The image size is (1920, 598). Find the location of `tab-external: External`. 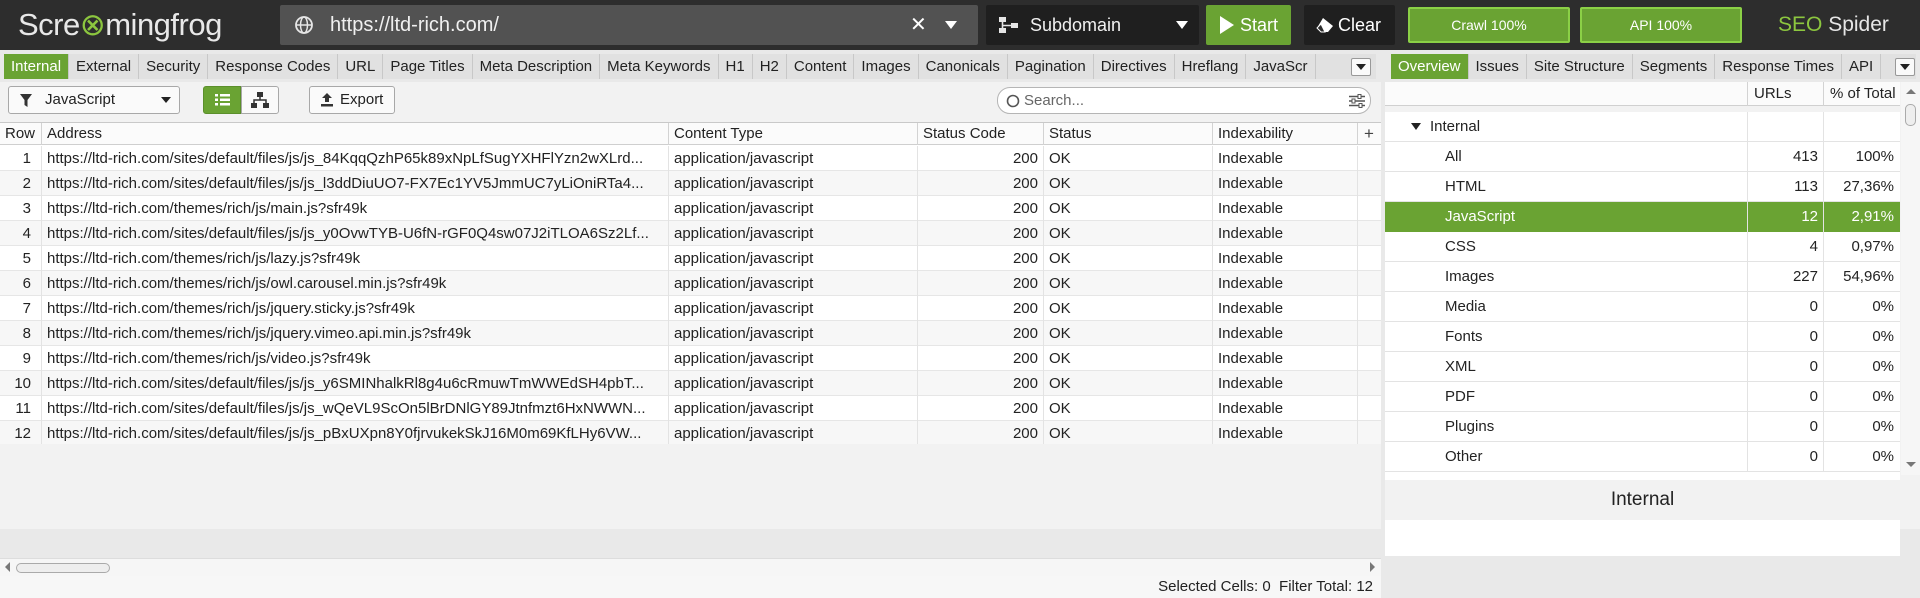

tab-external: External is located at coordinates (104, 66).